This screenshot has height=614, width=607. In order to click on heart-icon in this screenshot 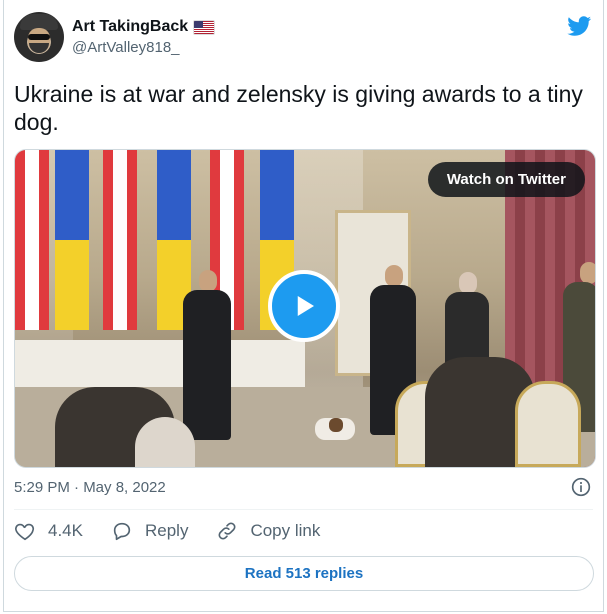, I will do `click(25, 532)`.